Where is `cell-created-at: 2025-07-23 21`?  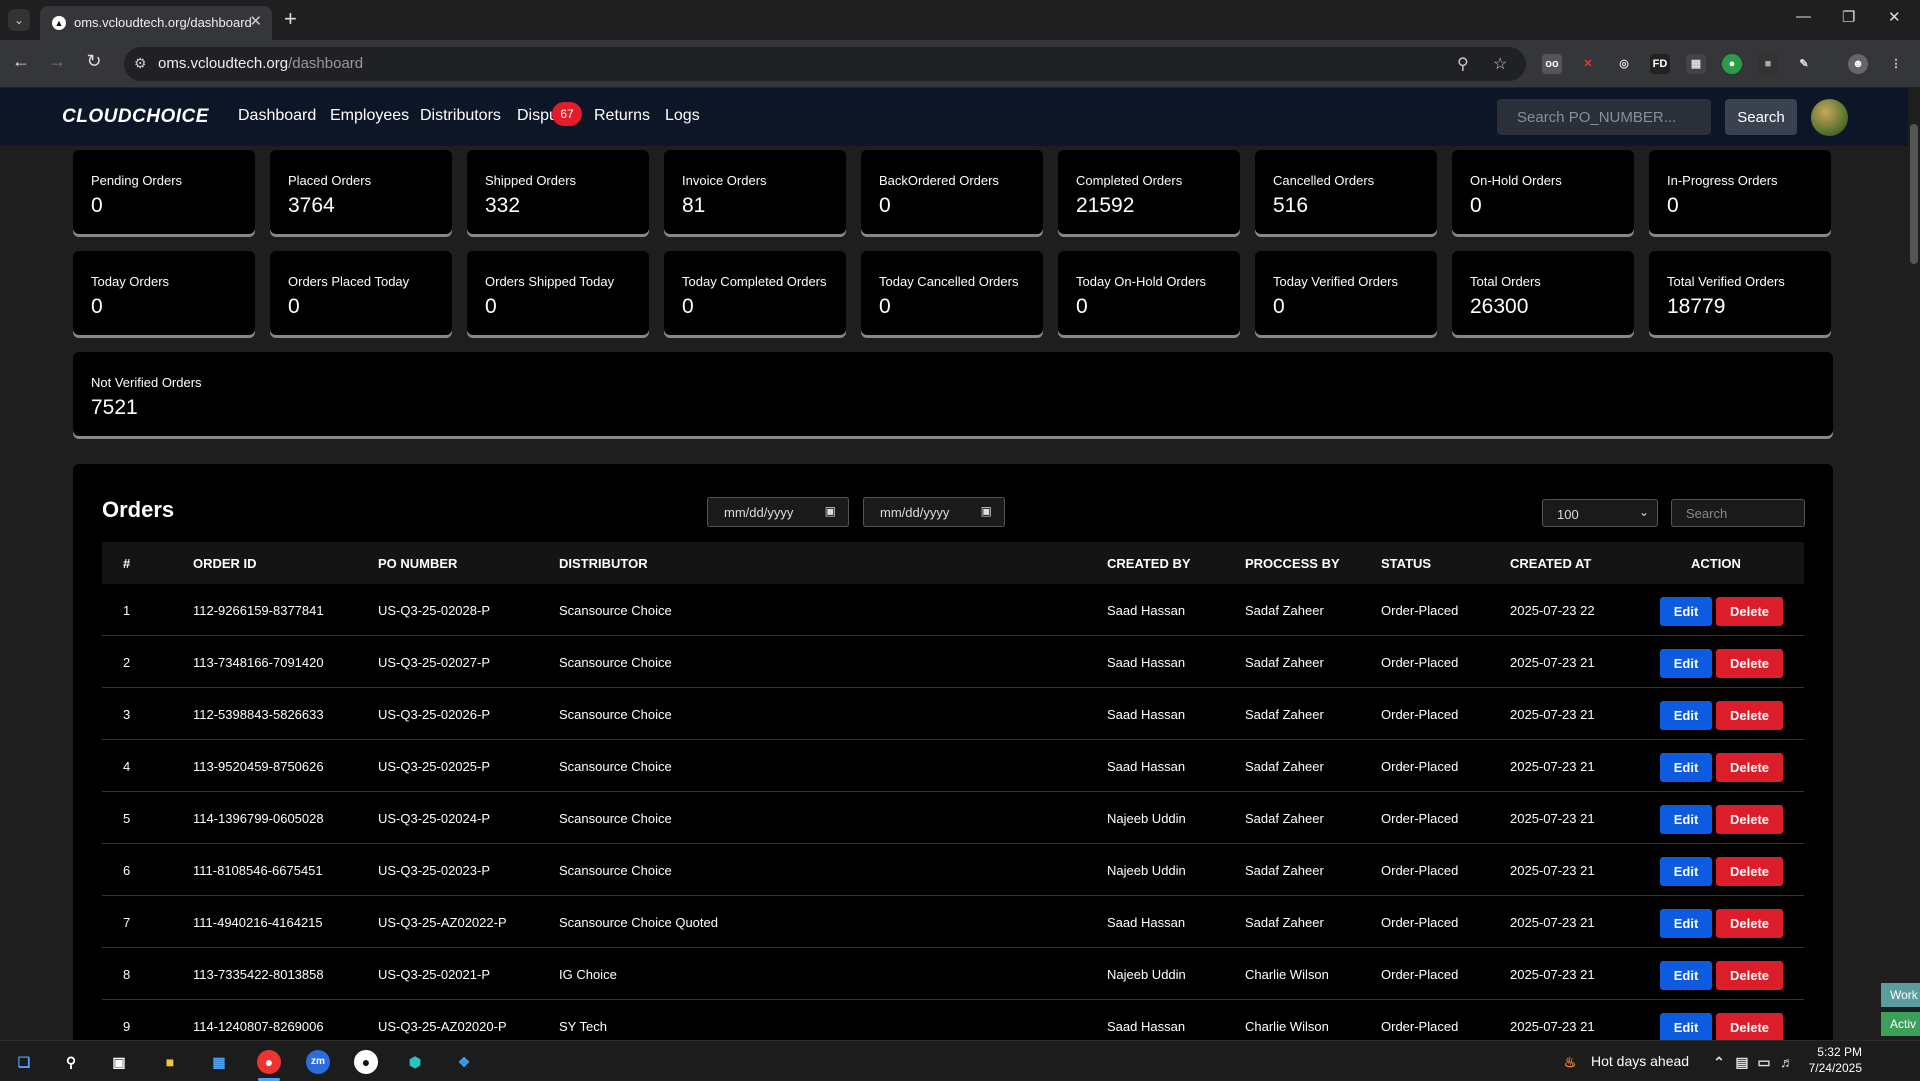
cell-created-at: 2025-07-23 21 is located at coordinates (1552, 662).